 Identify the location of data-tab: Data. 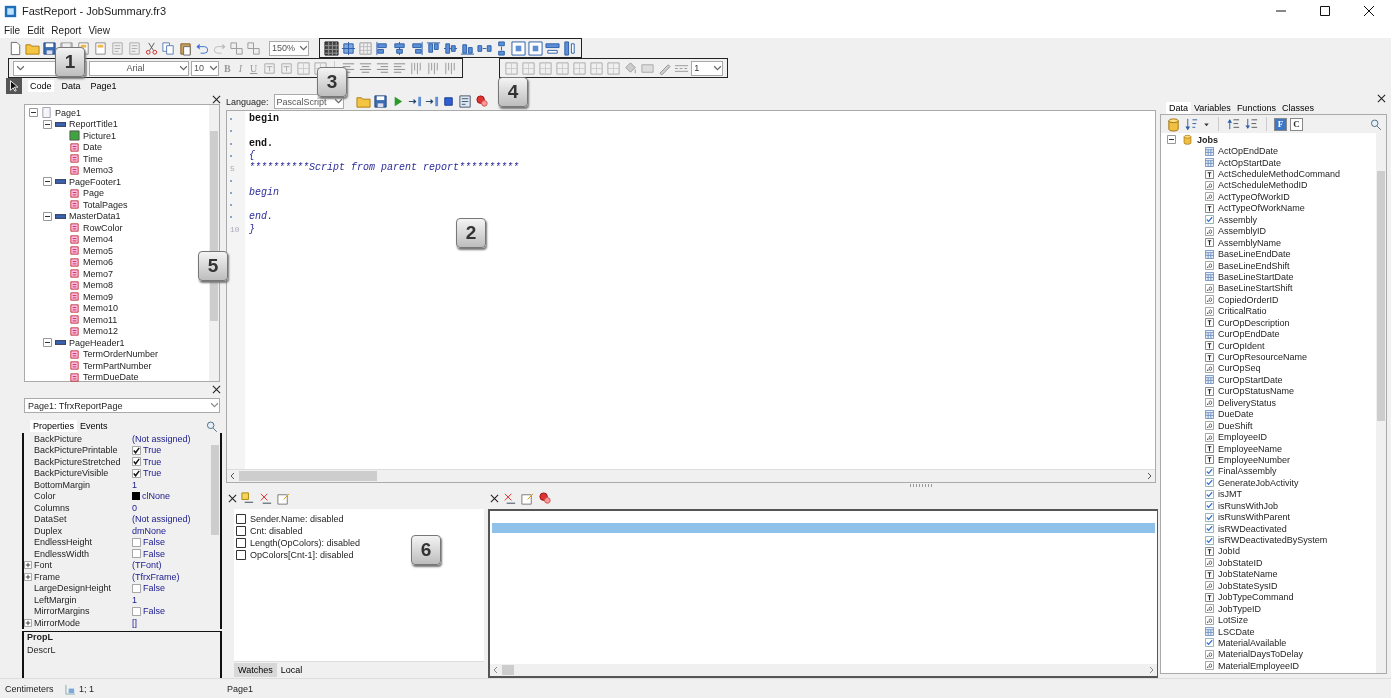
(1178, 108).